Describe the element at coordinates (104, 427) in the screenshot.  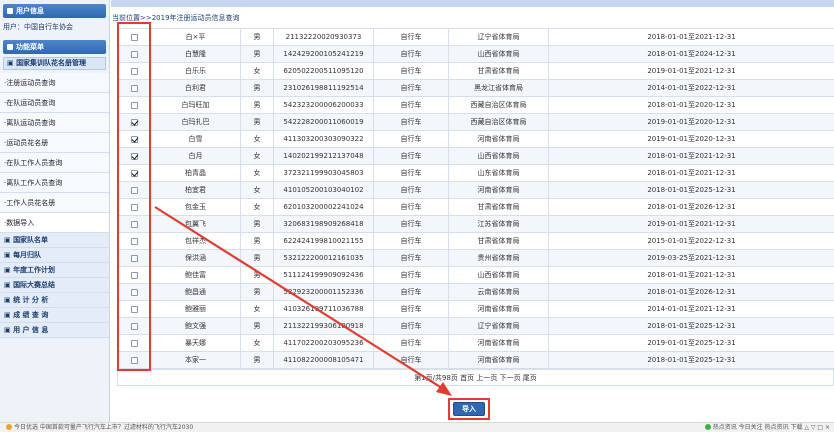
I see `status-left-text: 今日优选 中国首款可量产飞行汽车上市？过滤材料的飞行汽车2030` at that location.